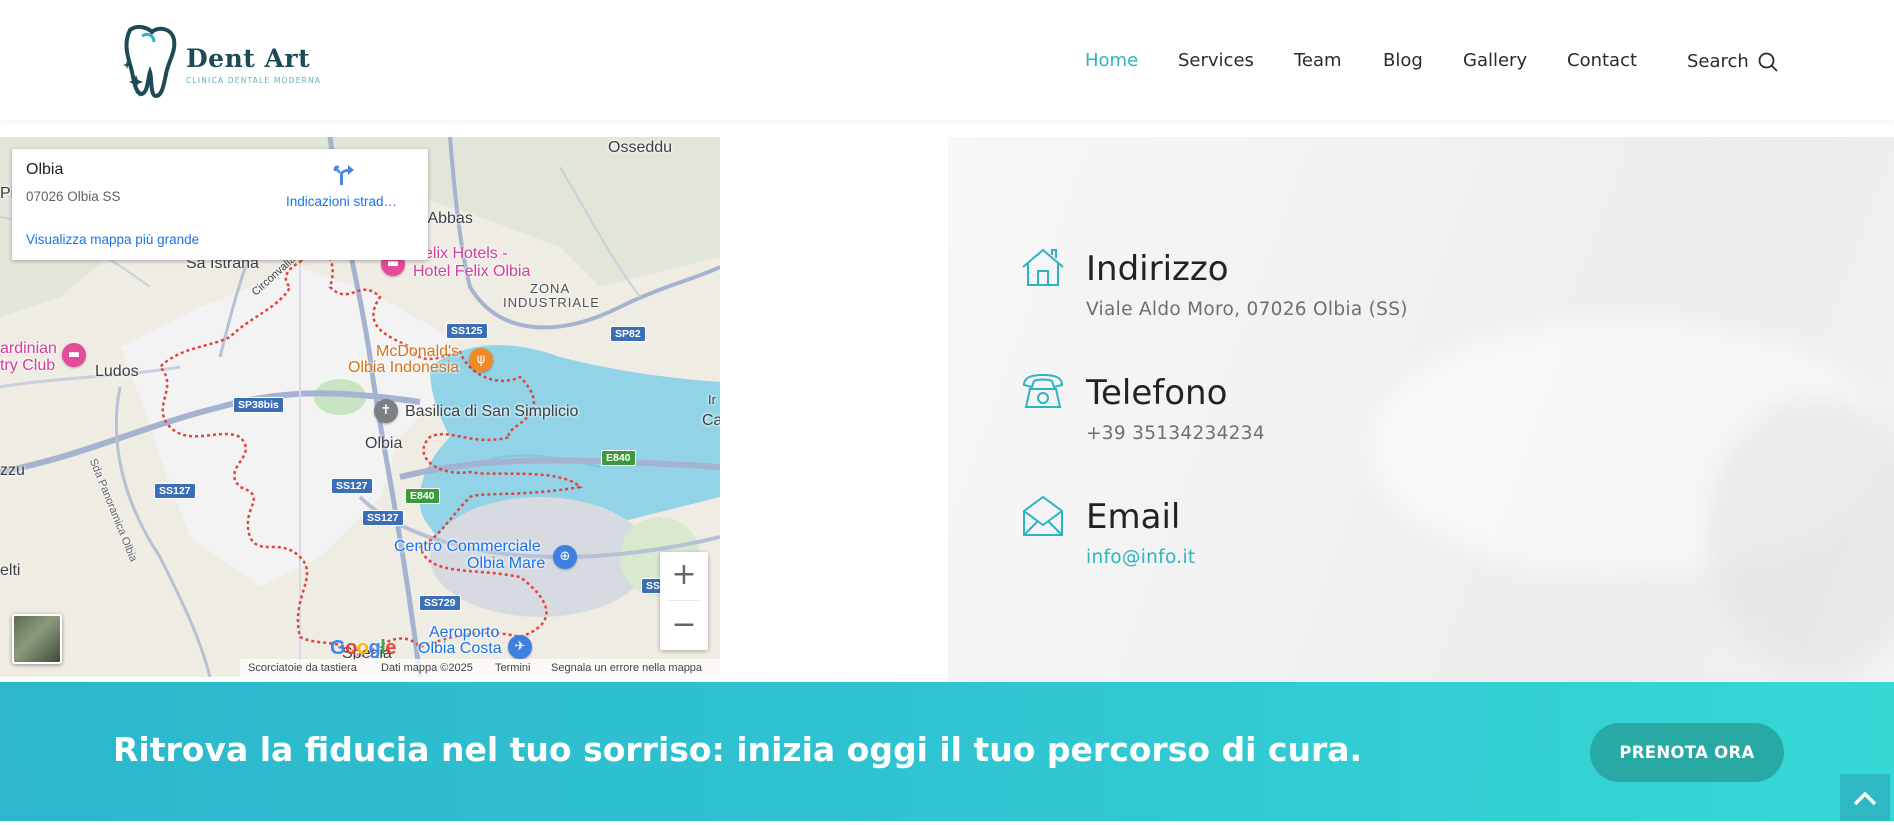  I want to click on logo-subtitle: CLINICA DENTALE MODERNA, so click(254, 80).